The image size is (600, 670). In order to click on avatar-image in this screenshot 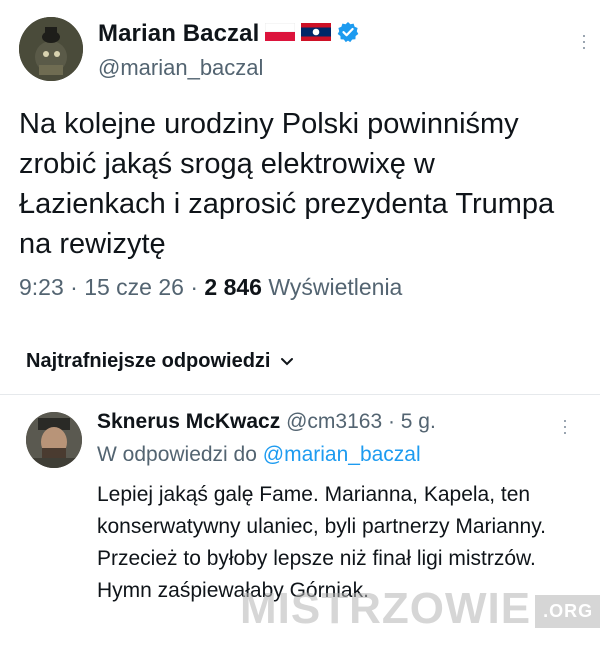, I will do `click(51, 49)`.